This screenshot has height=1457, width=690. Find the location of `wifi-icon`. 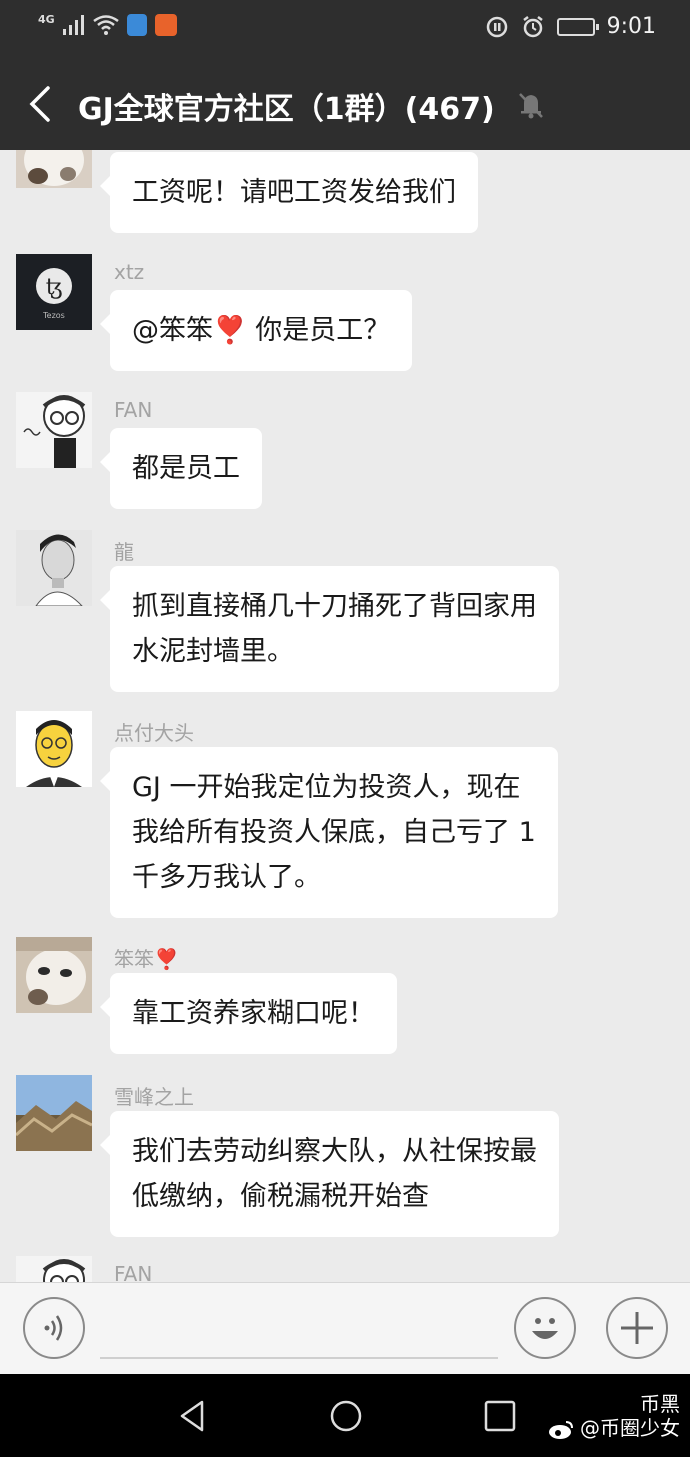

wifi-icon is located at coordinates (105, 25).